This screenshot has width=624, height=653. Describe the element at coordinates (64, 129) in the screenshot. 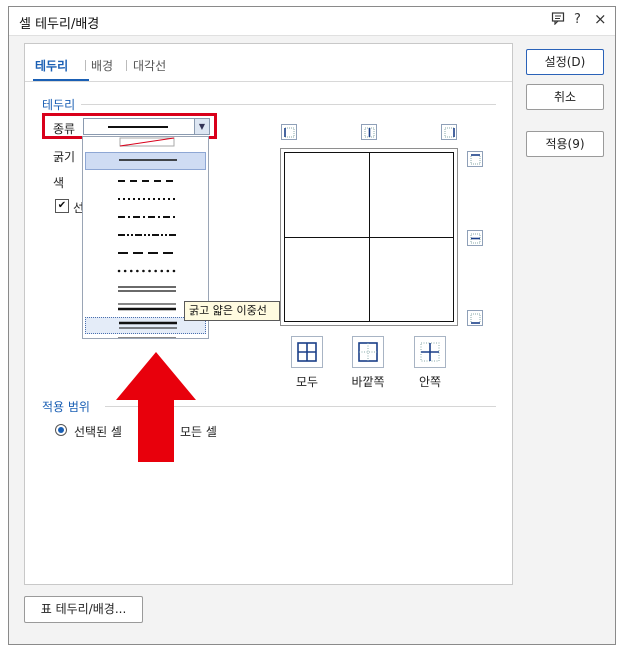

I see `type-label: 종류` at that location.